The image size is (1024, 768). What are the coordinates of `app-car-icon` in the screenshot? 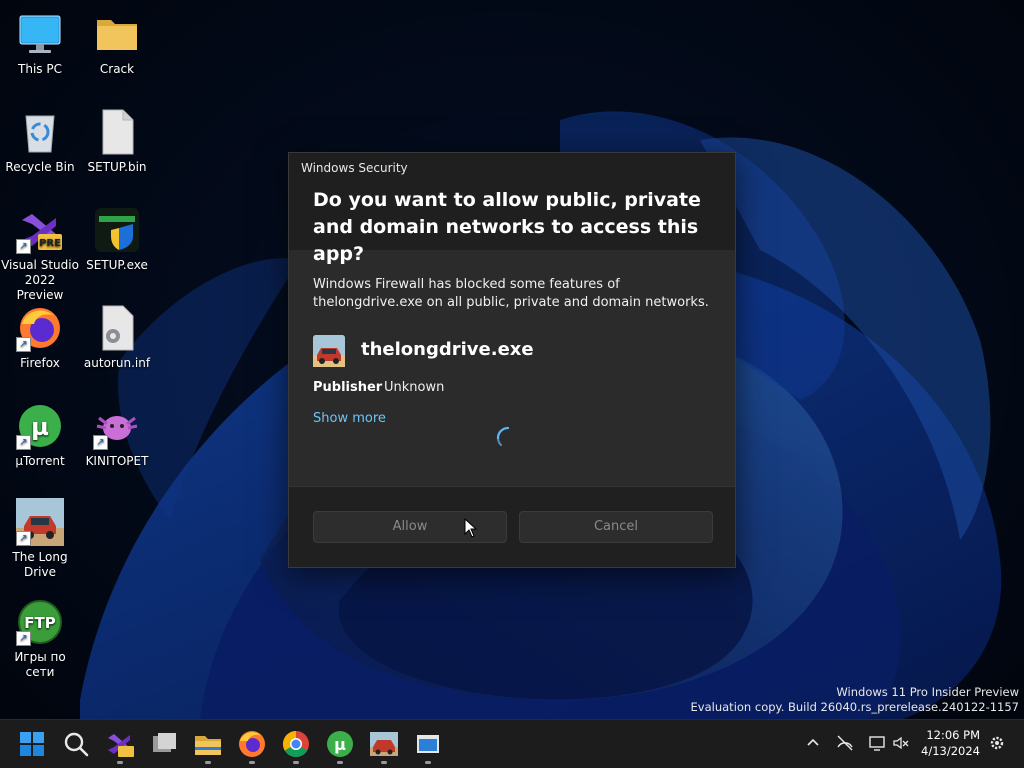 It's located at (329, 351).